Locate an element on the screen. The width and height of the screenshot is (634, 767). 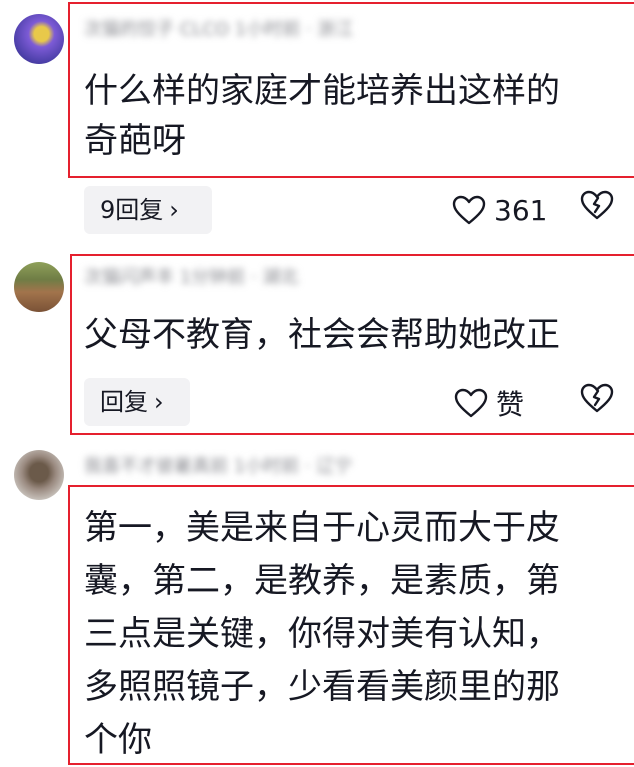
comment-text: 什么样的家庭才能培养出这样的 奇葩呀 is located at coordinates (322, 116).